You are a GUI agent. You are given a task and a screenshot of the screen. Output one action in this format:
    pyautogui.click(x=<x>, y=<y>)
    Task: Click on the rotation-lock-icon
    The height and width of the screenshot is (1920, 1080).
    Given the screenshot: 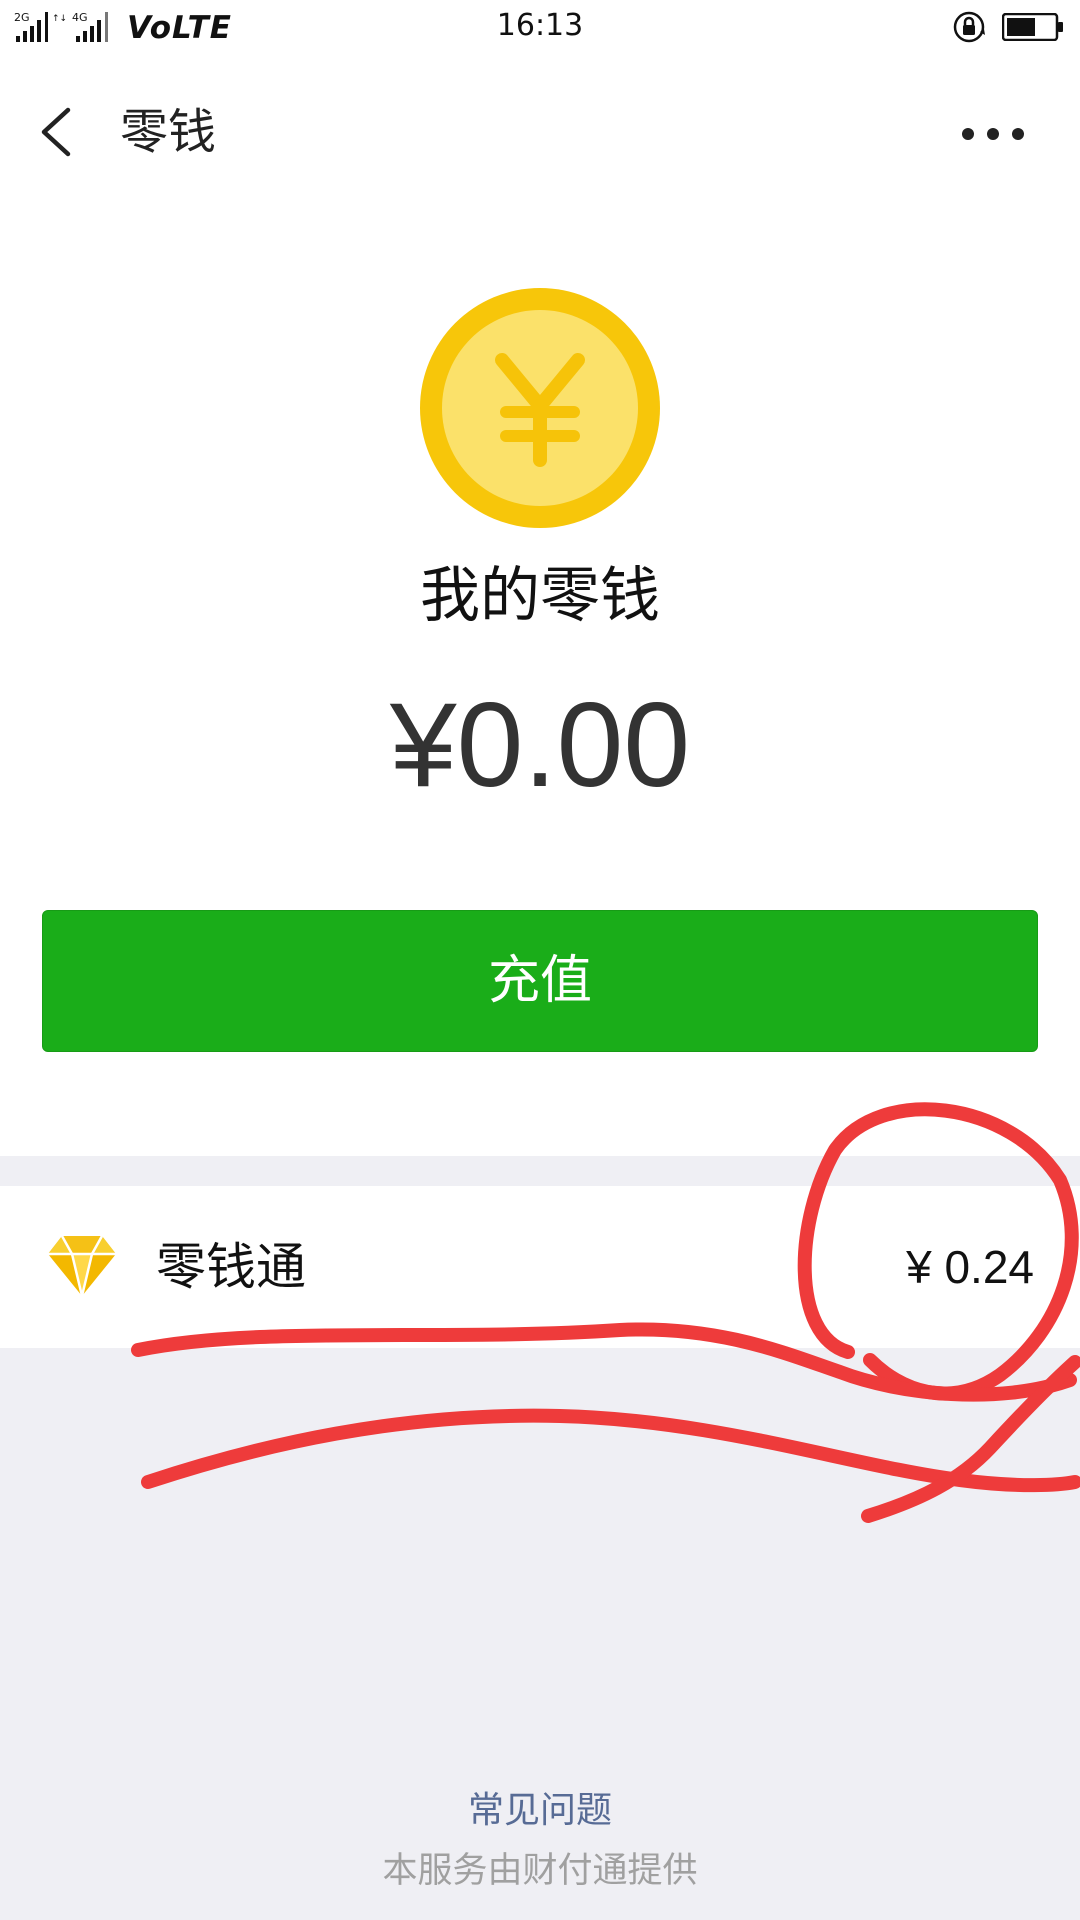 What is the action you would take?
    pyautogui.click(x=969, y=27)
    